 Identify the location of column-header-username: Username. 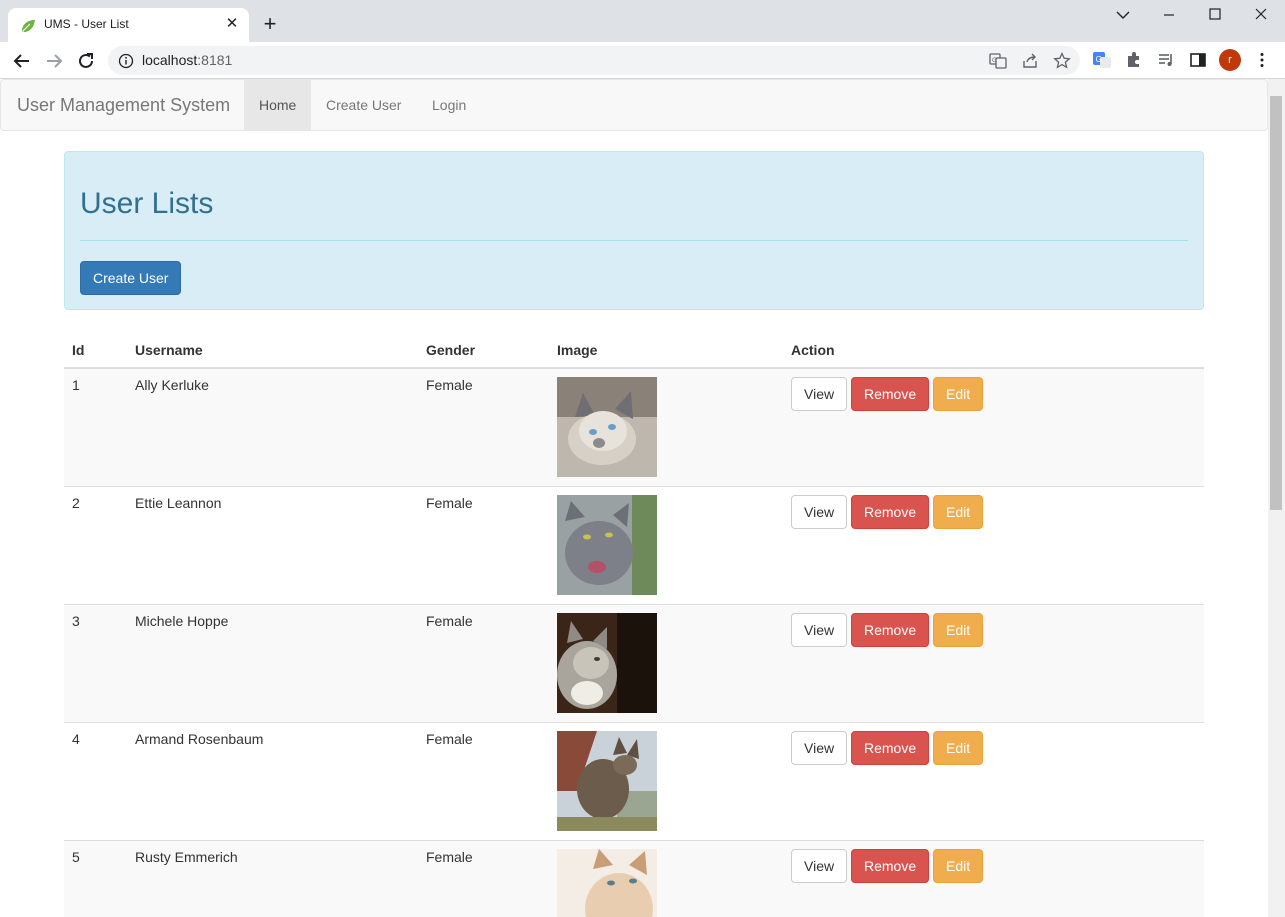
(272, 351).